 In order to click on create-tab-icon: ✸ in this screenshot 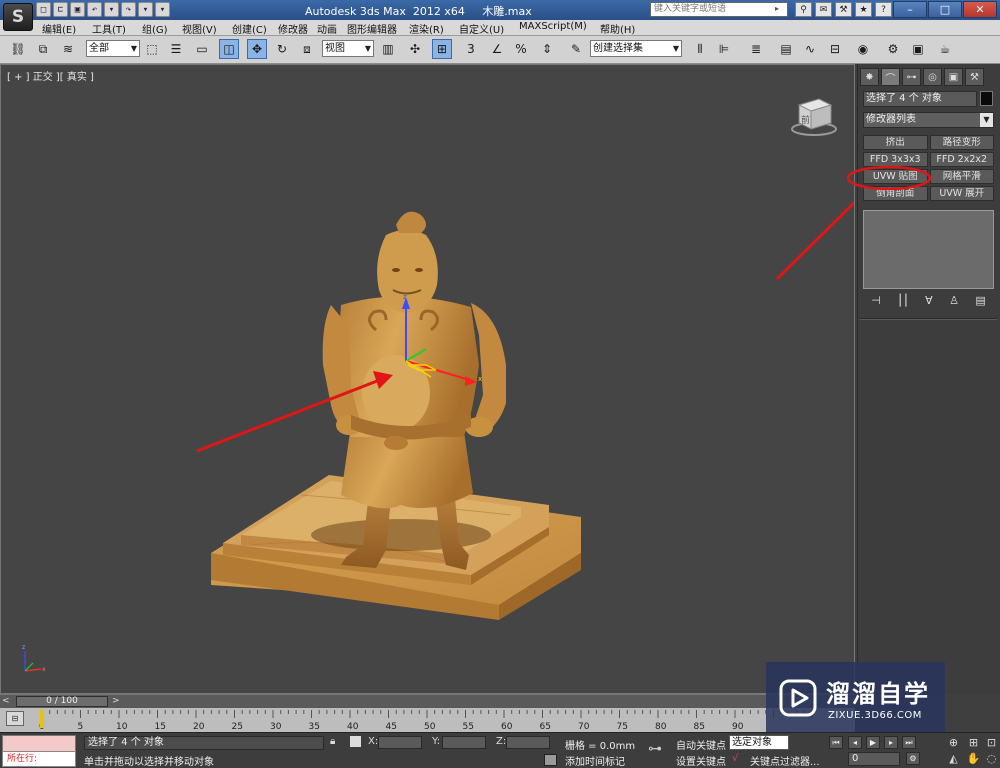, I will do `click(869, 77)`.